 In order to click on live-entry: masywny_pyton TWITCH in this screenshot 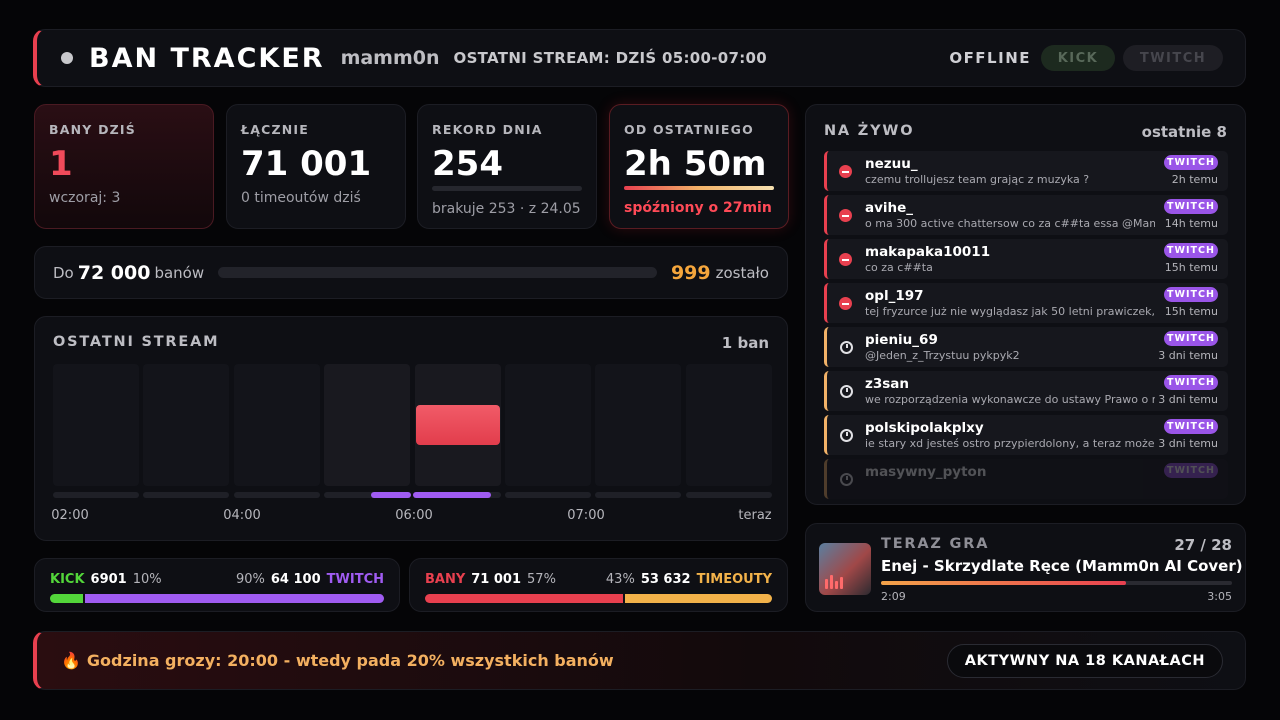, I will do `click(1026, 479)`.